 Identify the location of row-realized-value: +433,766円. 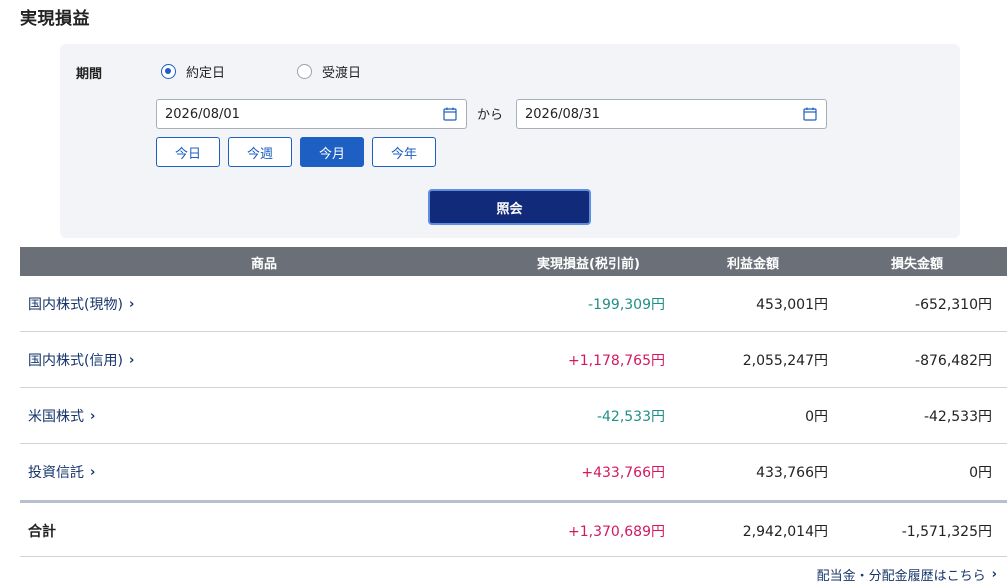
(623, 473).